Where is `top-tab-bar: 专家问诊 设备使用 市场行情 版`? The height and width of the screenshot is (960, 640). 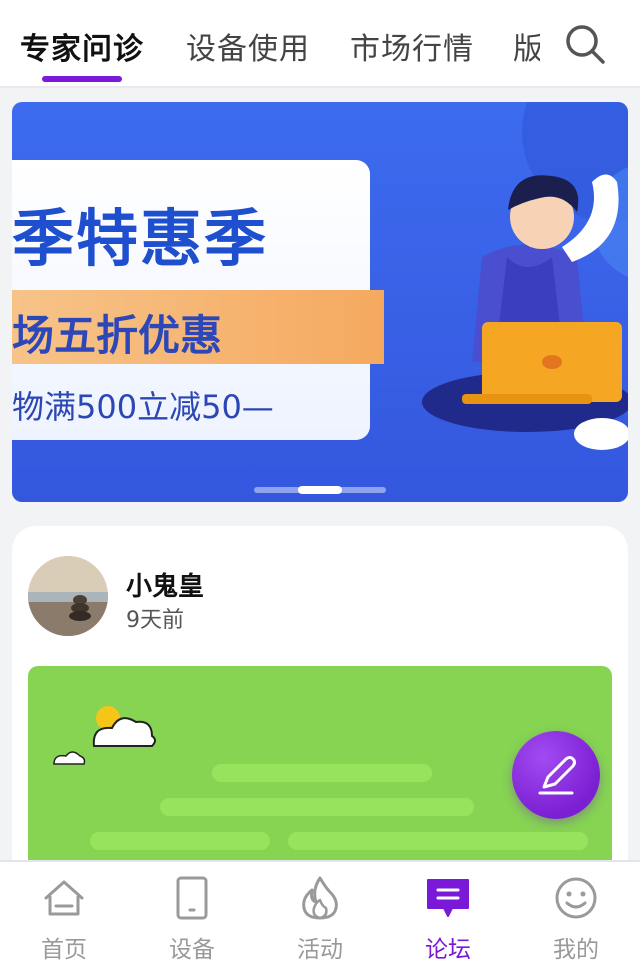
top-tab-bar: 专家问诊 设备使用 市场行情 版 is located at coordinates (320, 44).